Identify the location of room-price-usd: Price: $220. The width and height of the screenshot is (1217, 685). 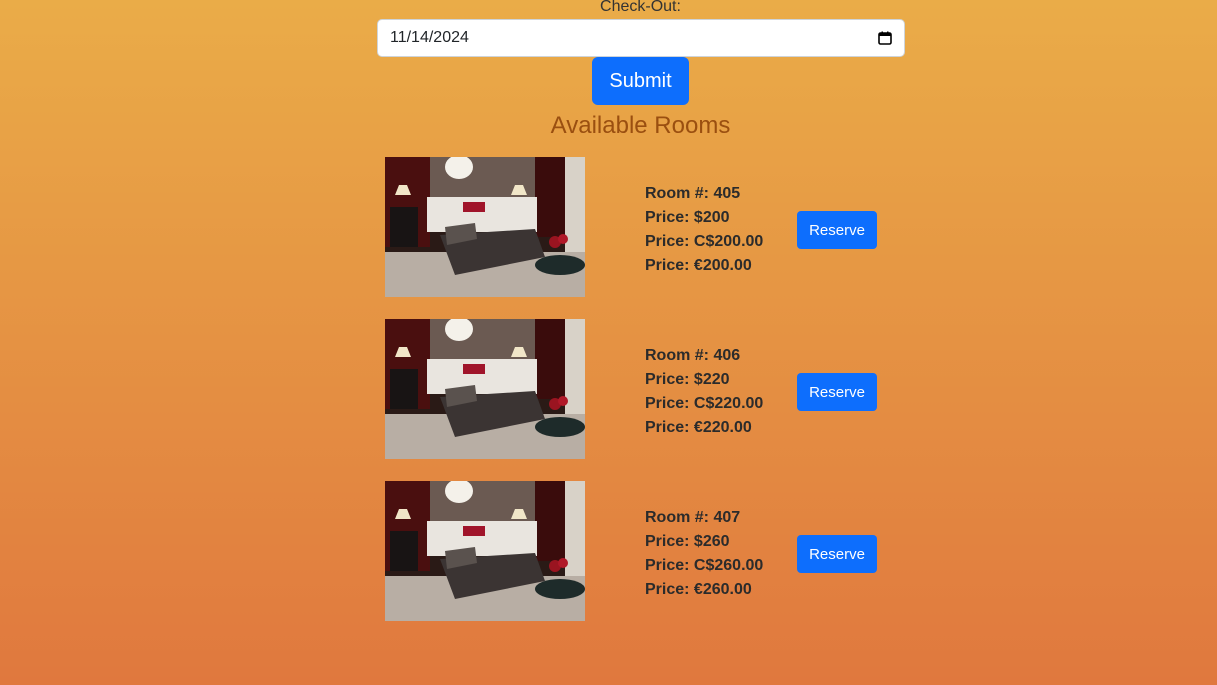
(687, 379).